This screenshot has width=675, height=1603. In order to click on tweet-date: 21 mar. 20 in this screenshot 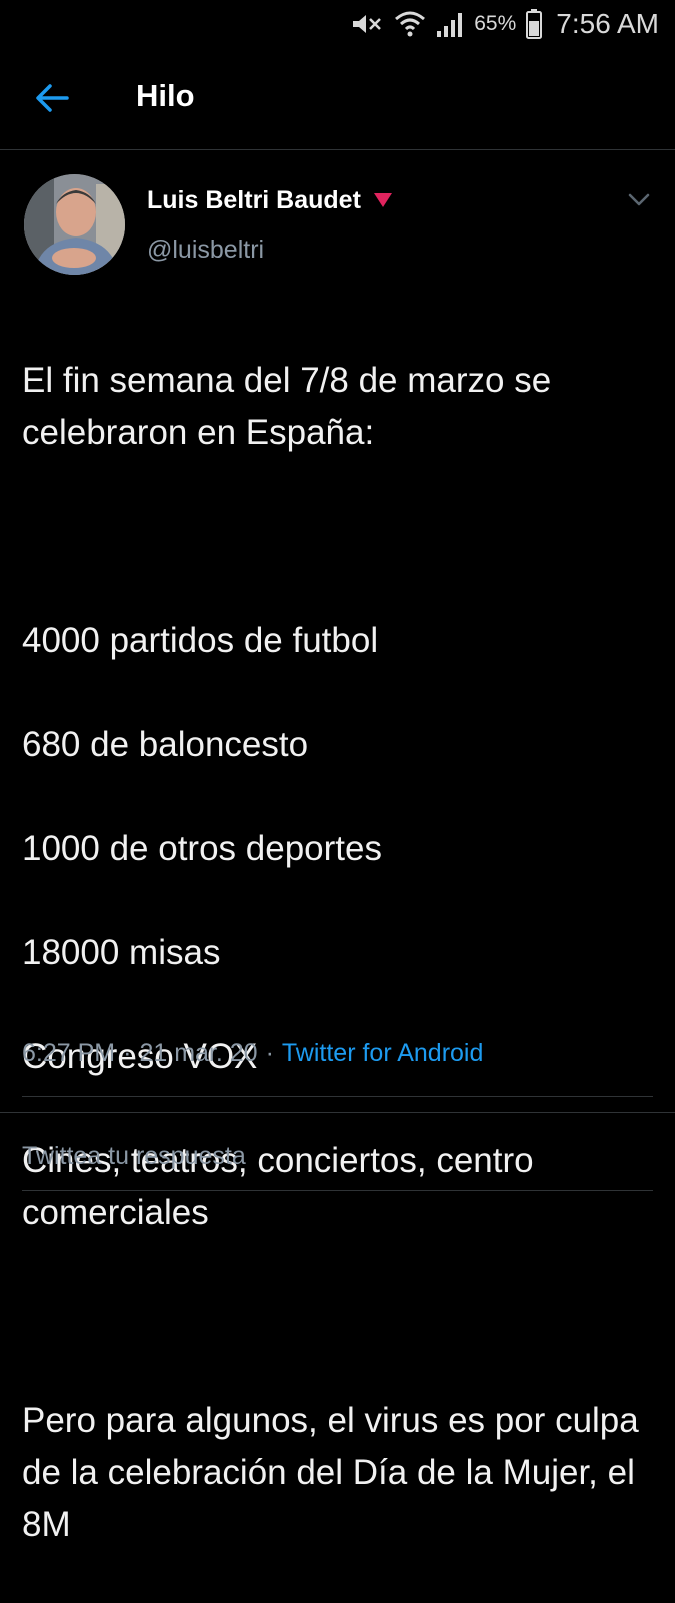, I will do `click(198, 1053)`.